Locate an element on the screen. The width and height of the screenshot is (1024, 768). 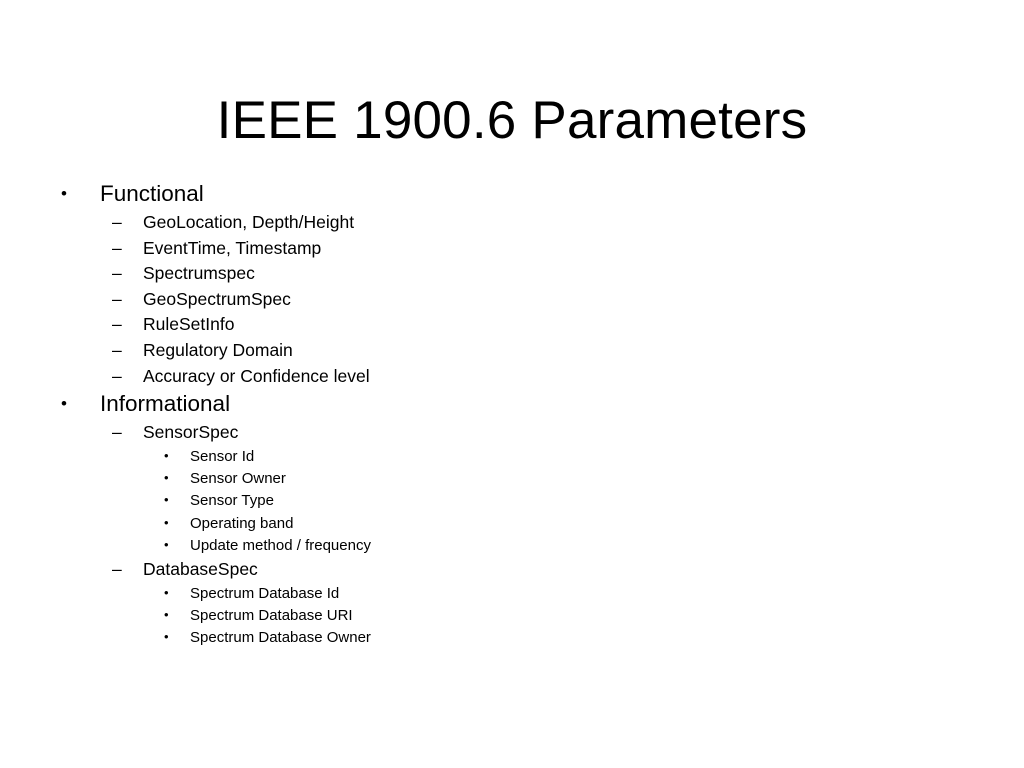
outline-item-label: Update method / frequency is located at coordinates (280, 545).